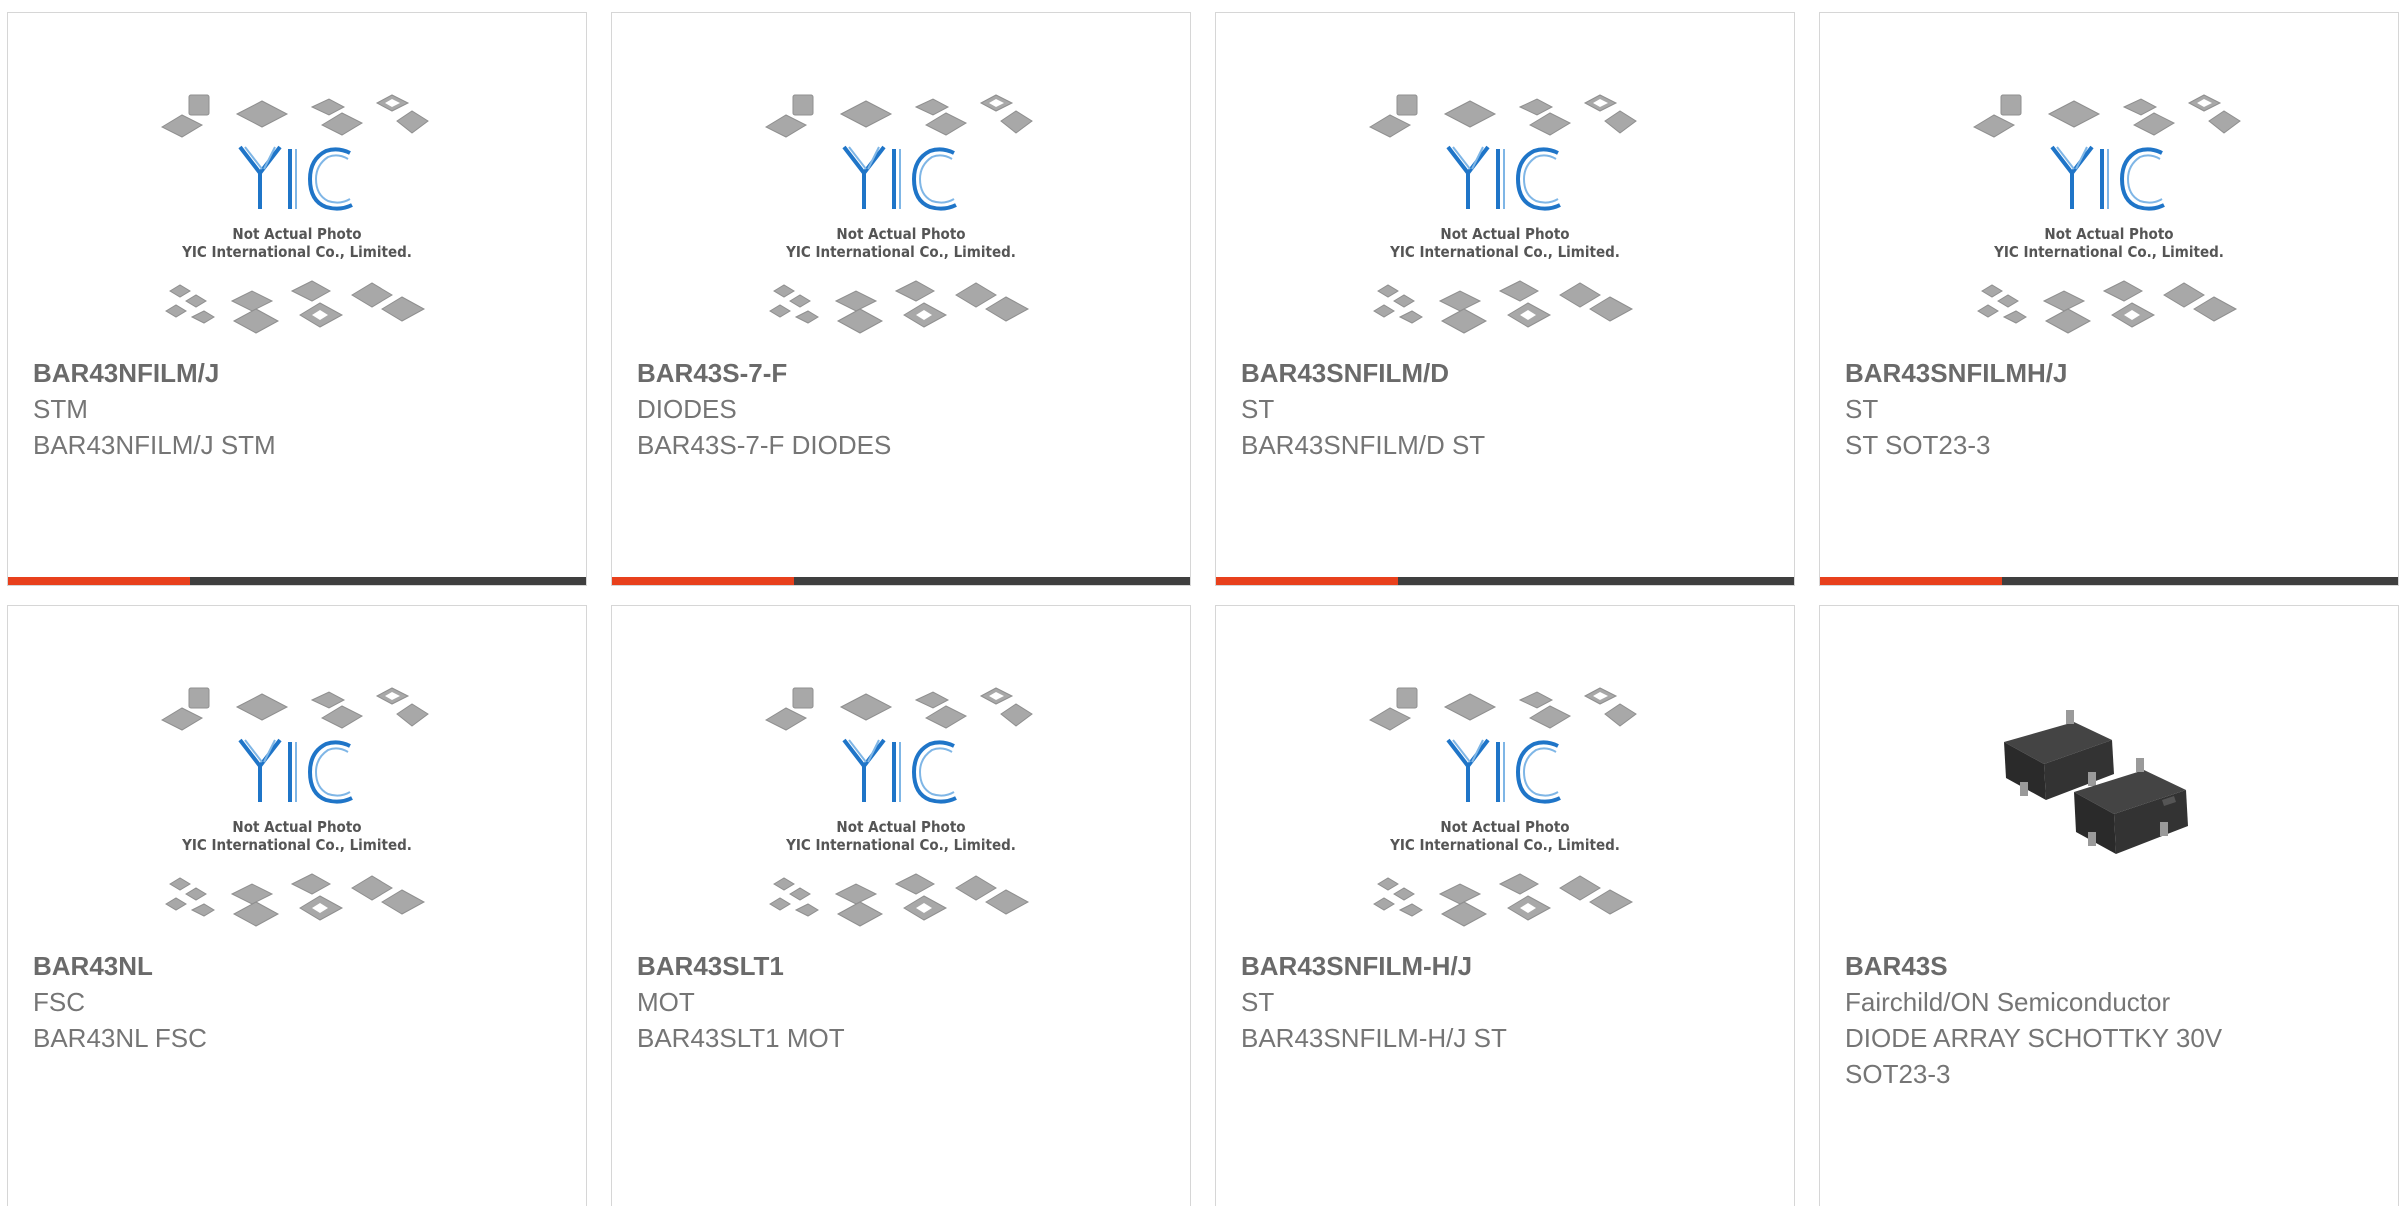 This screenshot has width=2400, height=1206. Describe the element at coordinates (299, 966) in the screenshot. I see `product-part-number: BAR43NL` at that location.